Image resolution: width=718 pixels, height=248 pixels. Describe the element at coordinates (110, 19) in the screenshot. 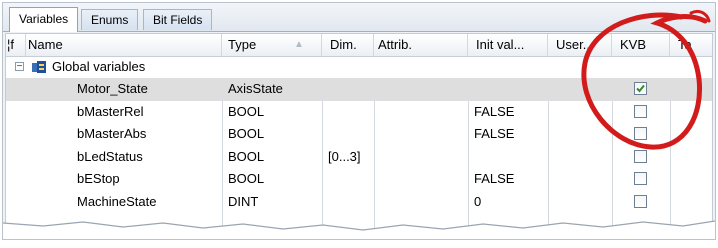

I see `tab-enums: Enums` at that location.